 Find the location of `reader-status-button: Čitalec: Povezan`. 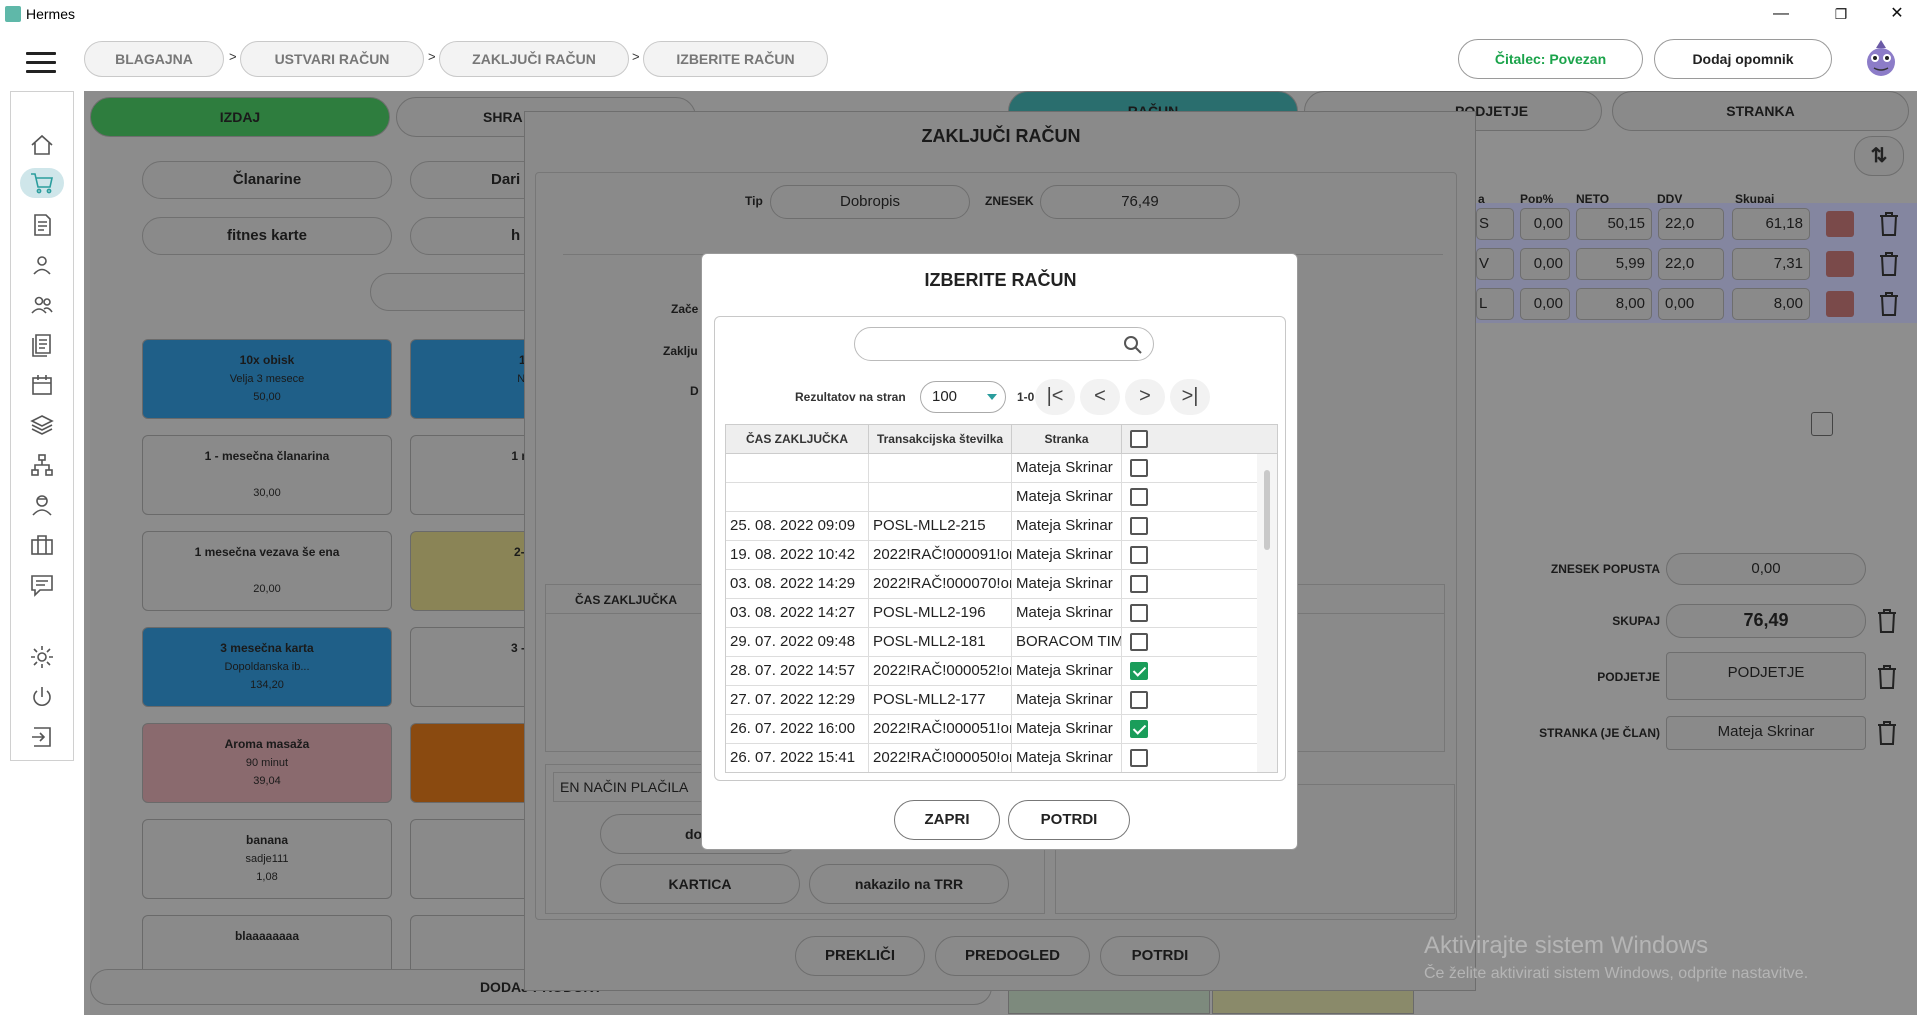

reader-status-button: Čitalec: Povezan is located at coordinates (1550, 59).